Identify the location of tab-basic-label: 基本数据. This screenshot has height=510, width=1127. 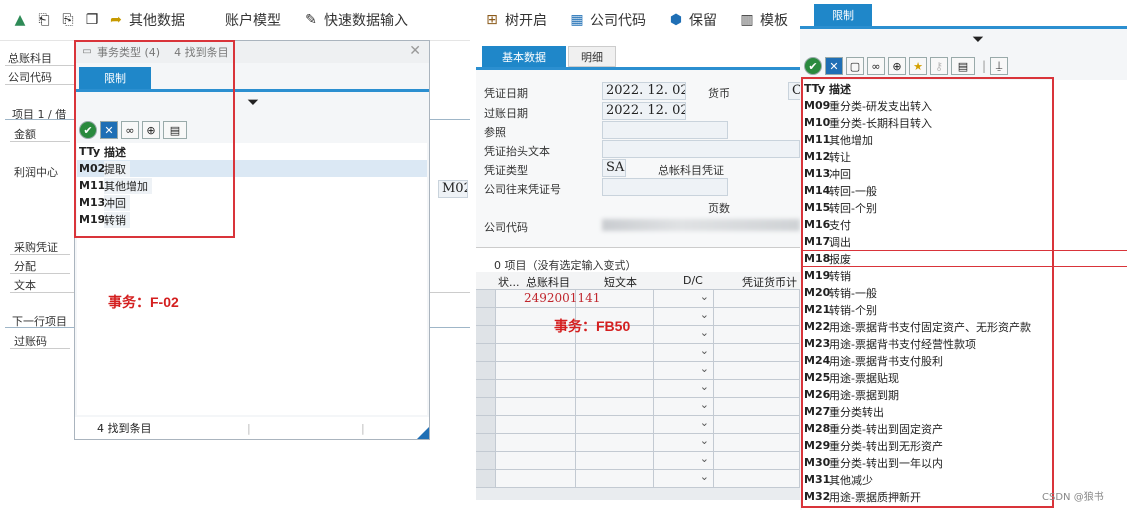
(524, 57).